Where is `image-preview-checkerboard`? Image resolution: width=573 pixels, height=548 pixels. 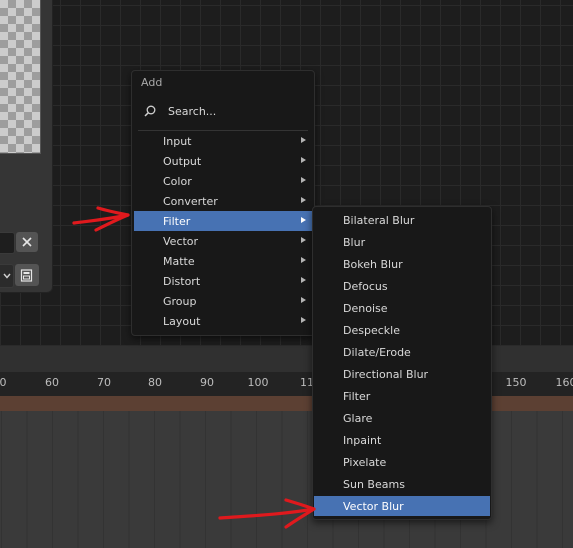 image-preview-checkerboard is located at coordinates (20, 77).